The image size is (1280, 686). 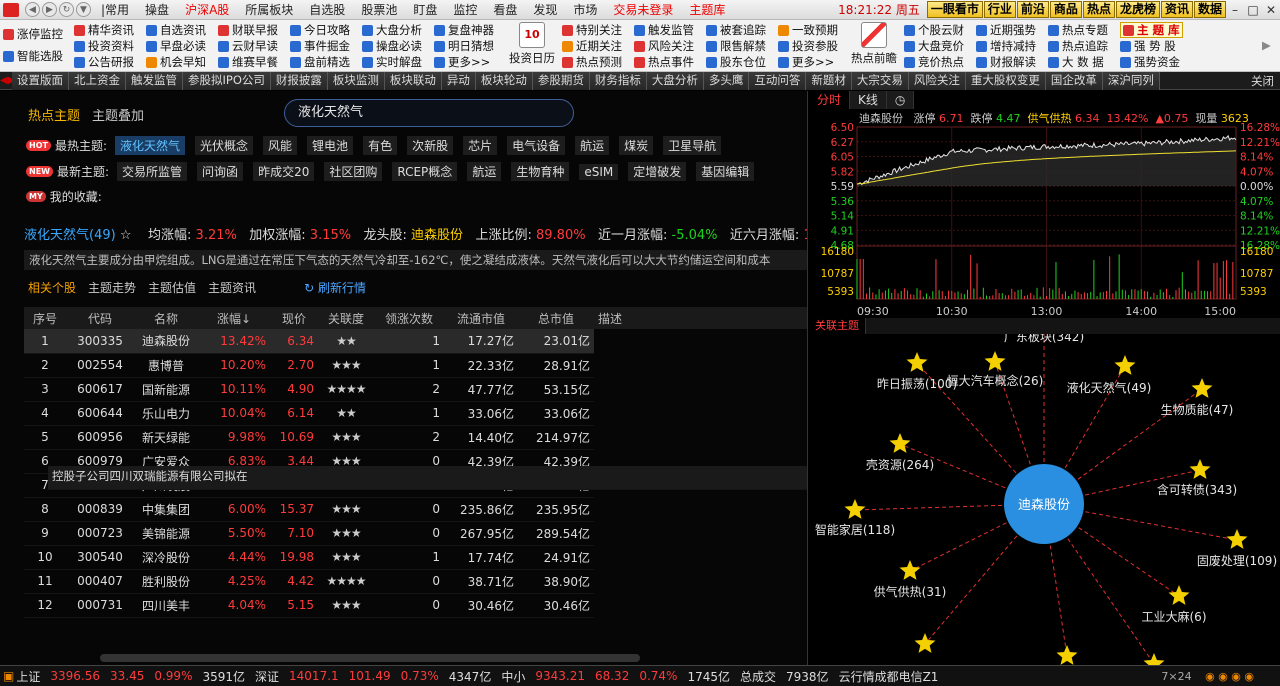 I want to click on new-tag: eSIM, so click(x=599, y=171).